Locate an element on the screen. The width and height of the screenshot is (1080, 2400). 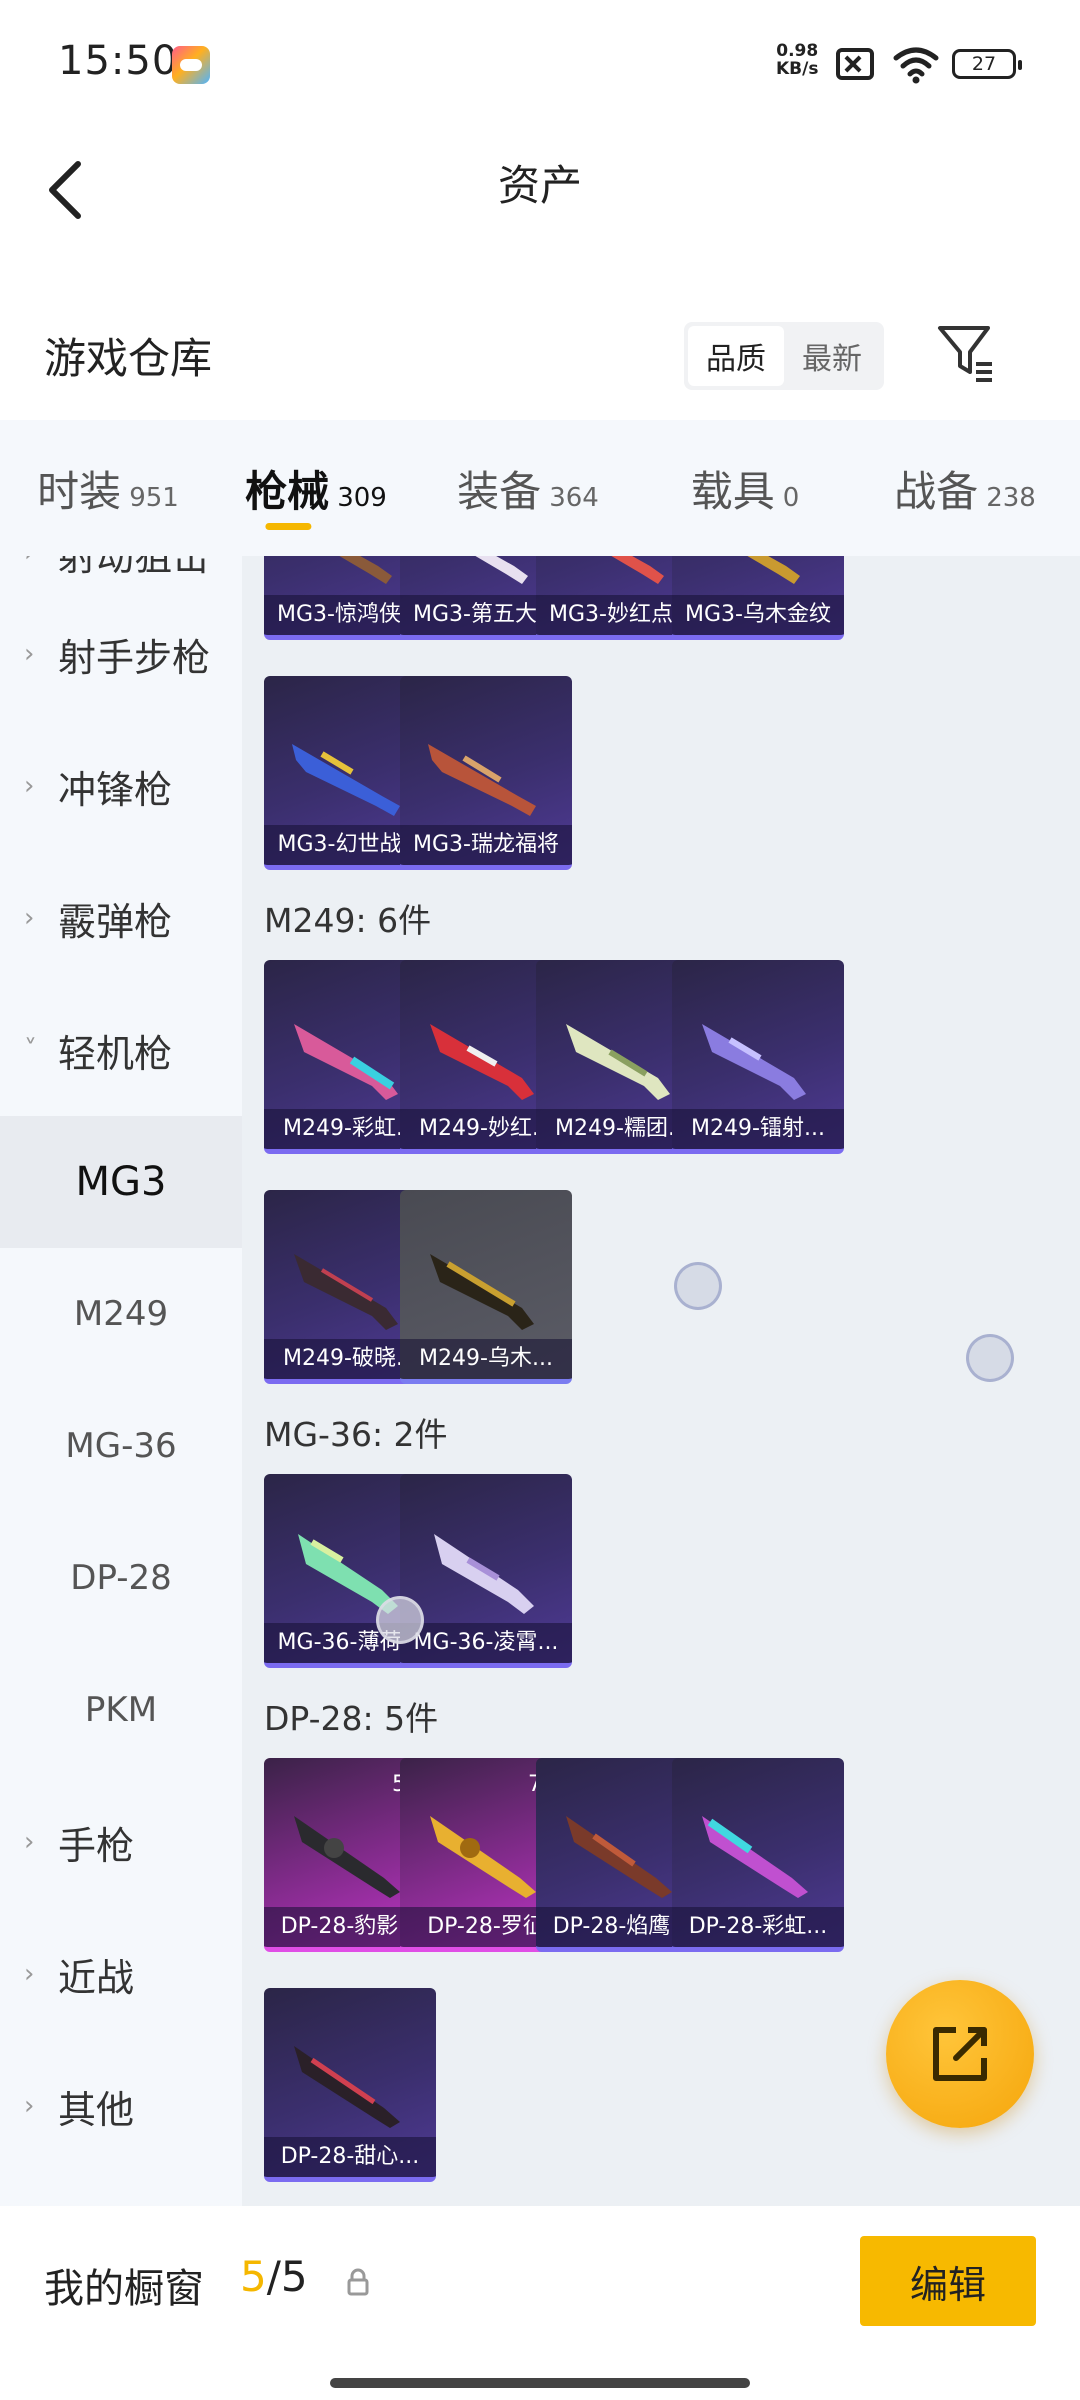
sidebar-item-label: 冲锋枪 is located at coordinates (115, 789).